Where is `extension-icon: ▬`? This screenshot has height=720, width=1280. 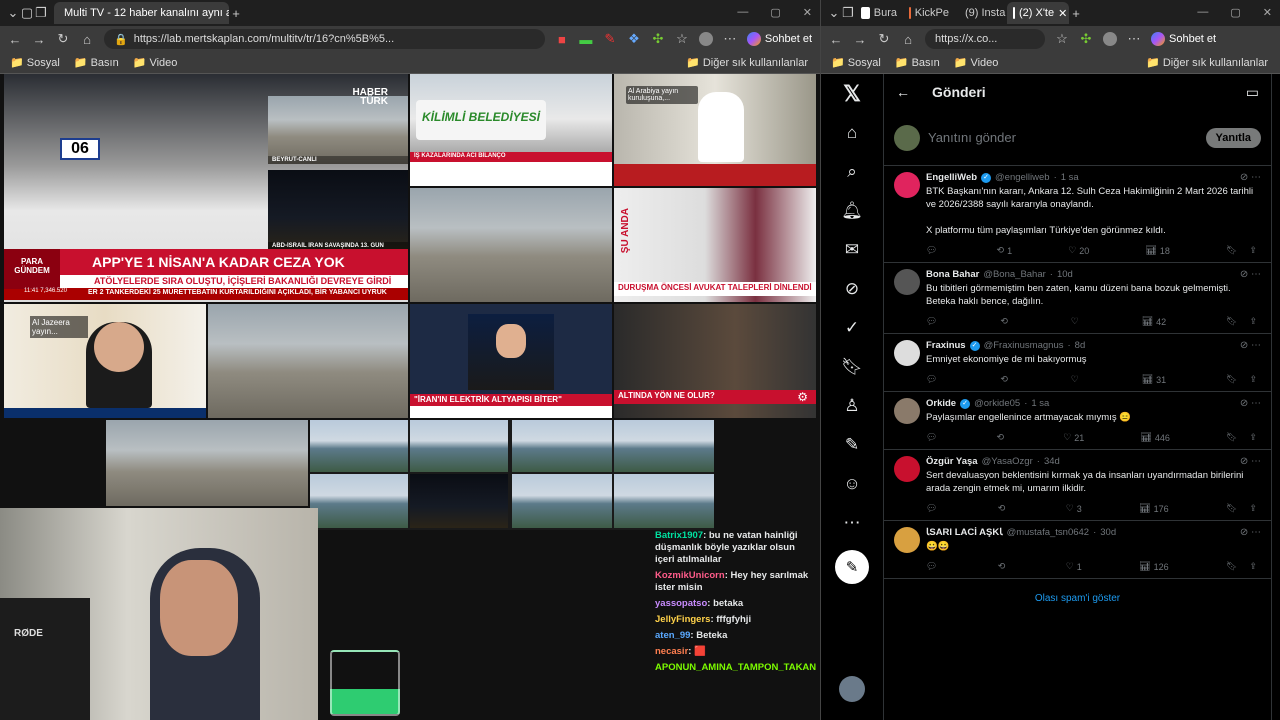 extension-icon: ▬ is located at coordinates (586, 39).